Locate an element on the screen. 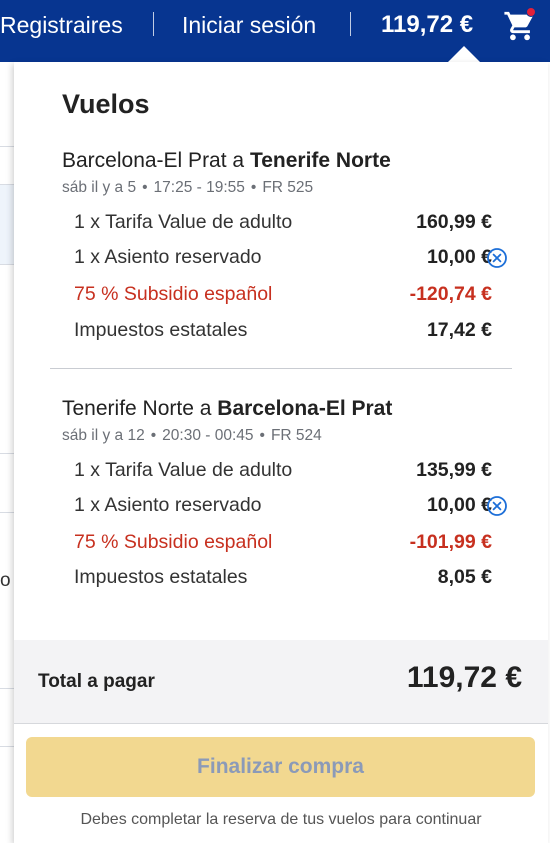  segment-times: 17:25 - 19:55 is located at coordinates (199, 187).